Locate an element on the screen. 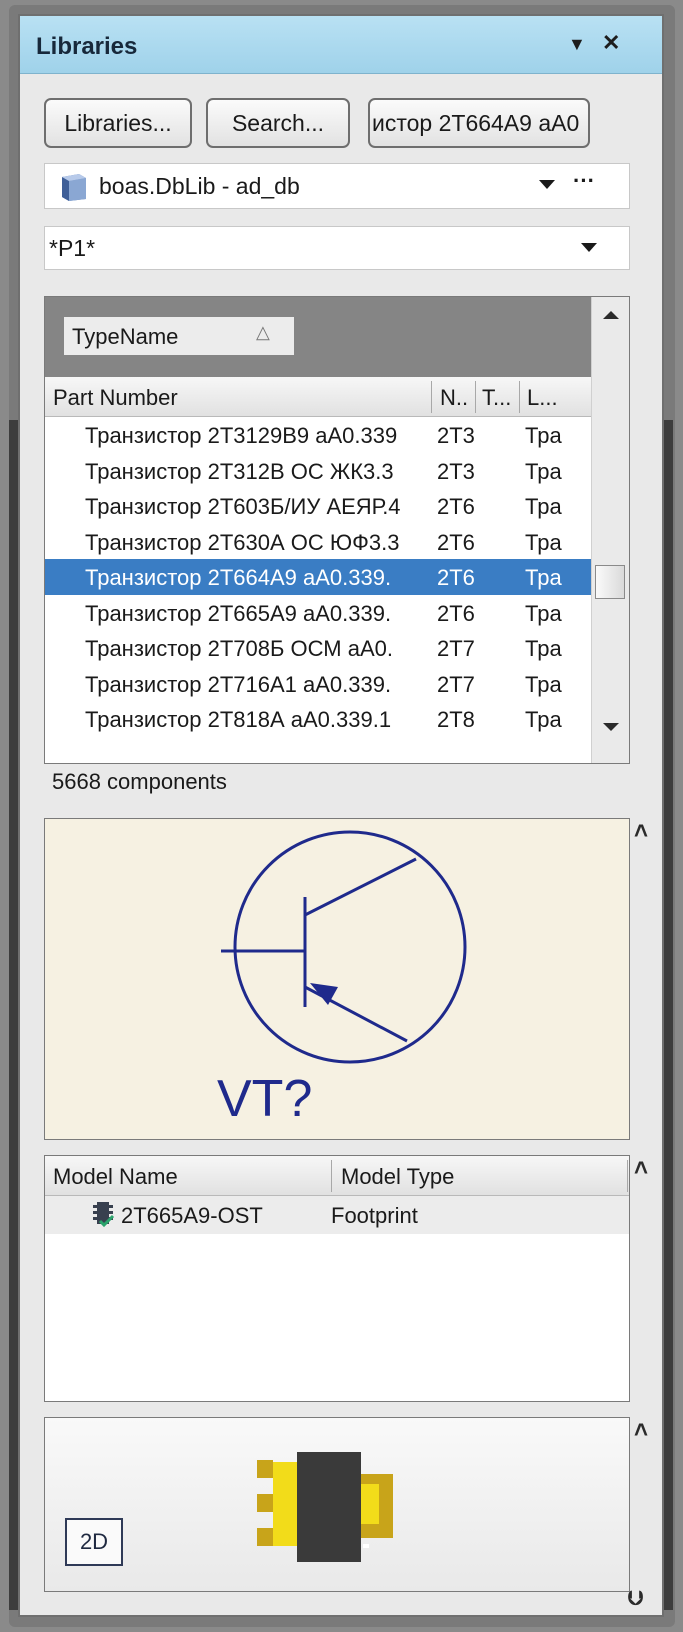 The width and height of the screenshot is (683, 1632). part-number-cell: Транзистор 2Т665А9 аА0.339. is located at coordinates (238, 613).